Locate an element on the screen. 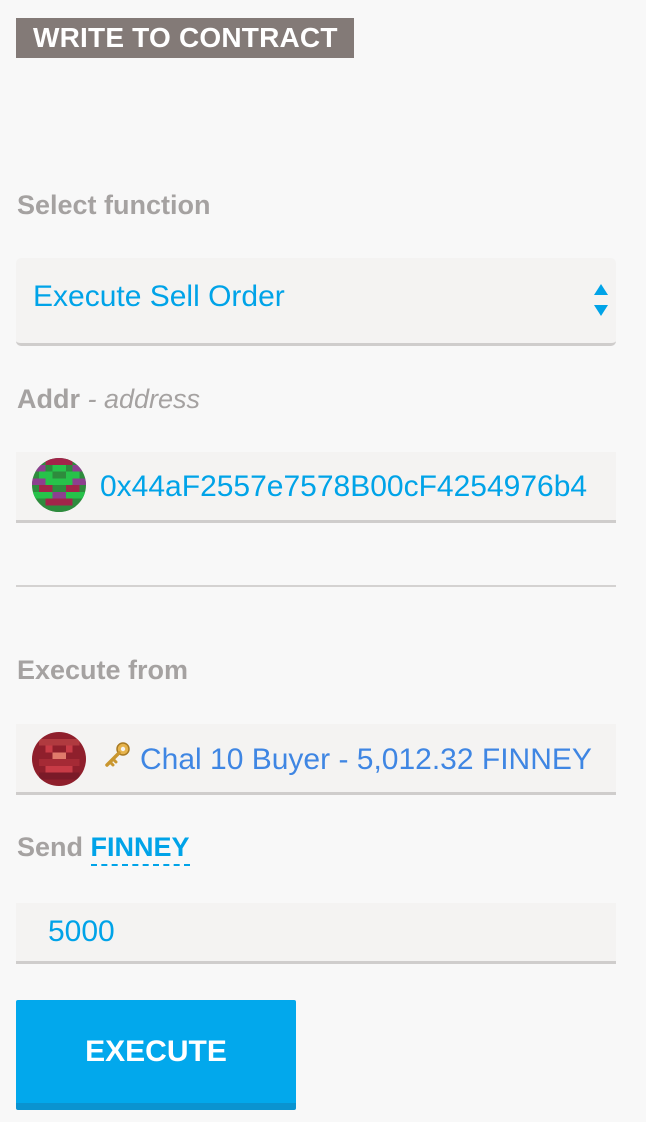 This screenshot has width=646, height=1122. divider is located at coordinates (316, 586).